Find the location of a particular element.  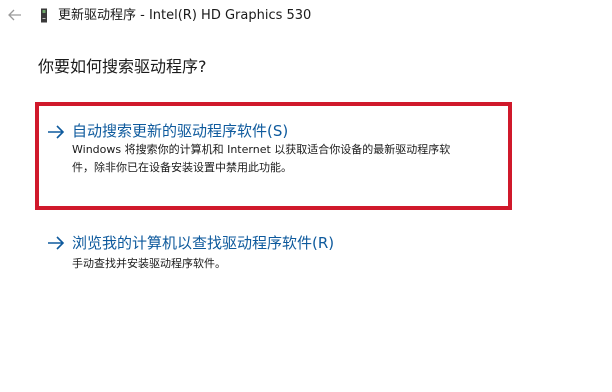

browse-computer-option-description: 手动查找并安装驱动程序软件。 is located at coordinates (149, 263).